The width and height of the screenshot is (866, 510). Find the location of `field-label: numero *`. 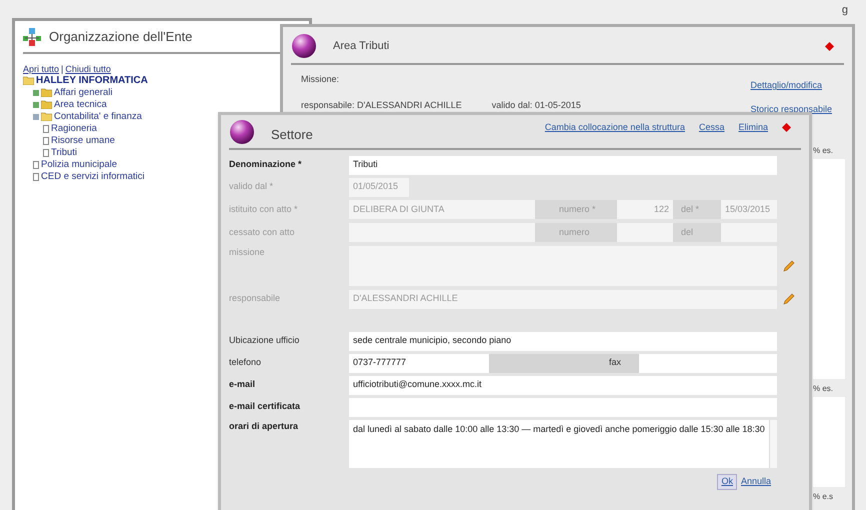

field-label: numero * is located at coordinates (576, 209).